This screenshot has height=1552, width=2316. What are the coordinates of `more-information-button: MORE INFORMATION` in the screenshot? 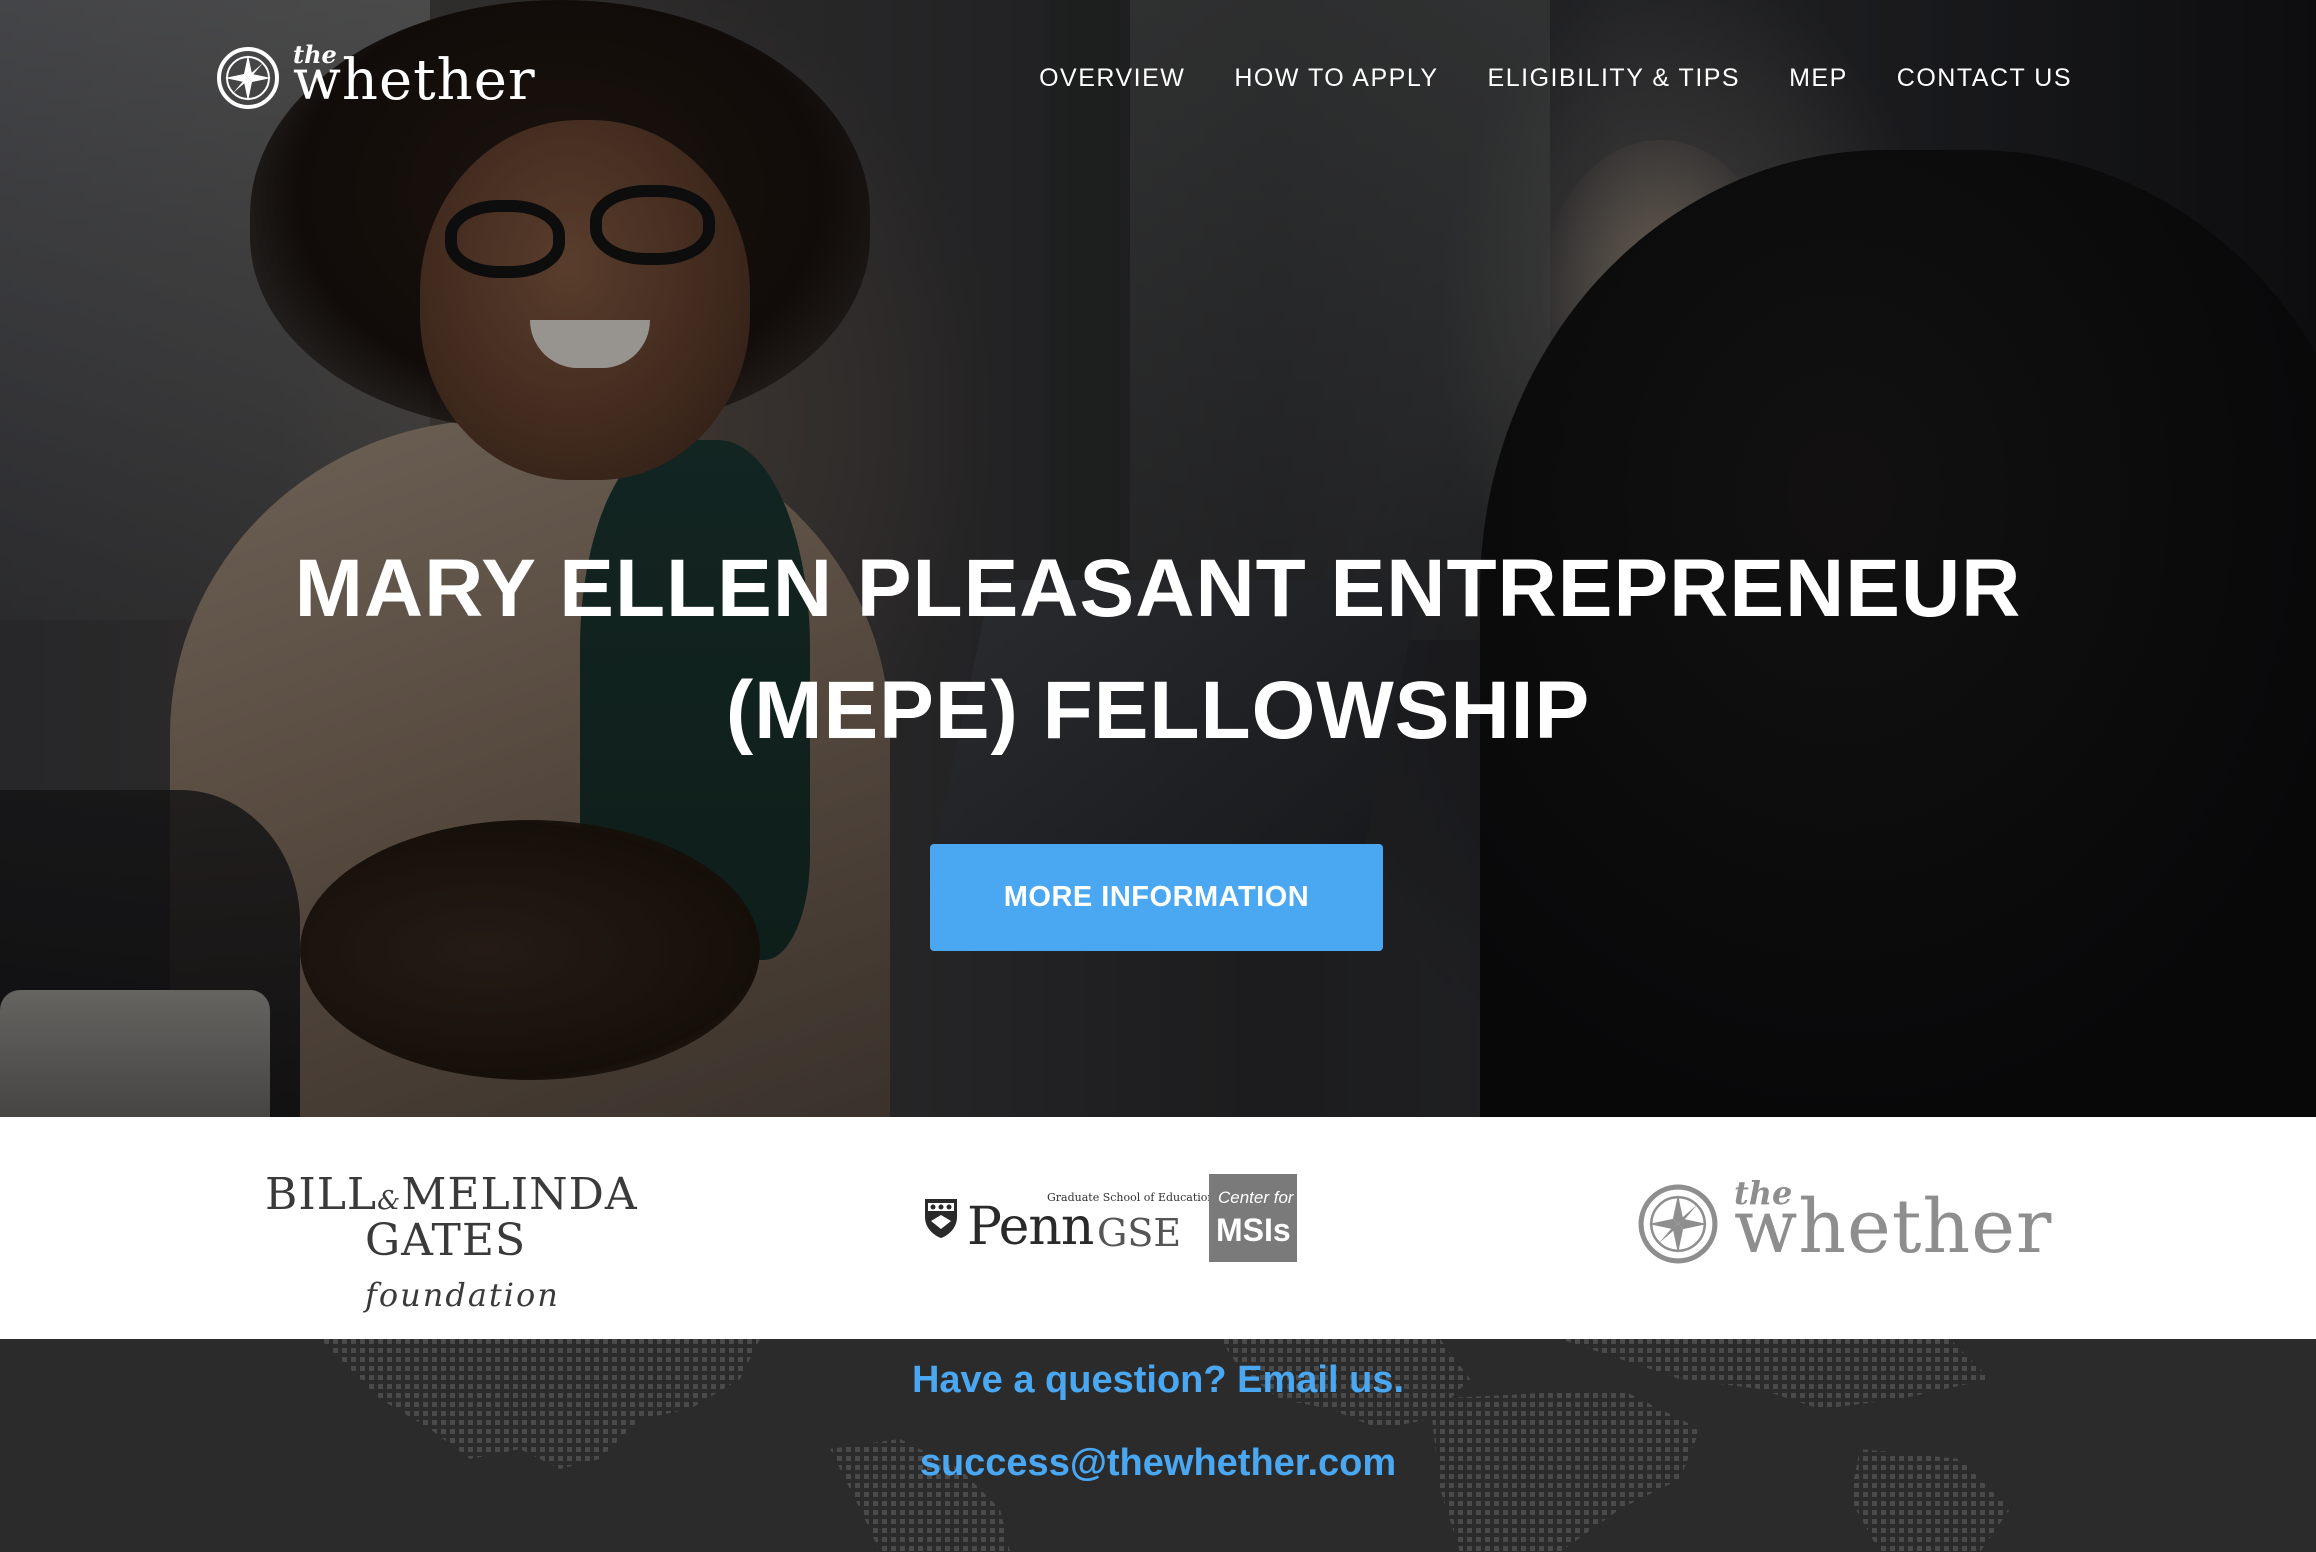 It's located at (1156, 897).